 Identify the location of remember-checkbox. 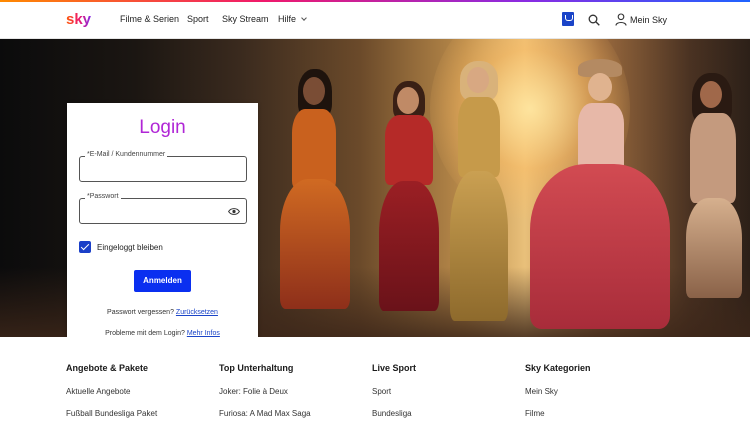
(85, 247).